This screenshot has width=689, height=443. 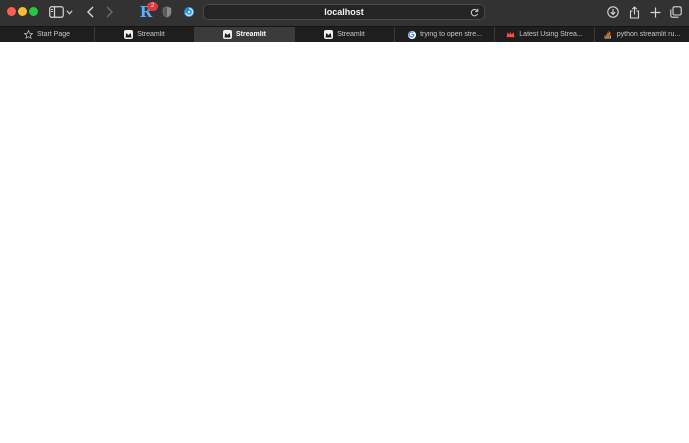 I want to click on tab-label: Start Page, so click(x=53, y=34).